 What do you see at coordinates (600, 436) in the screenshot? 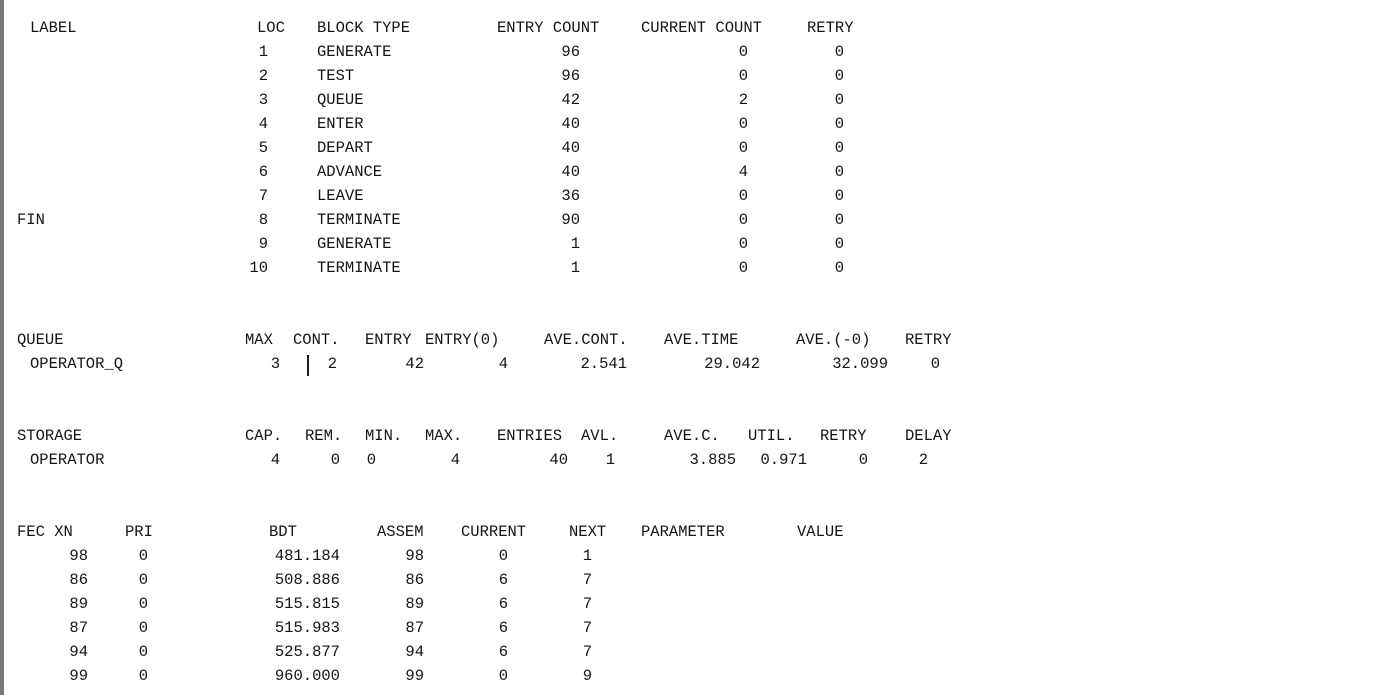
I see `avl-header: AVL.` at bounding box center [600, 436].